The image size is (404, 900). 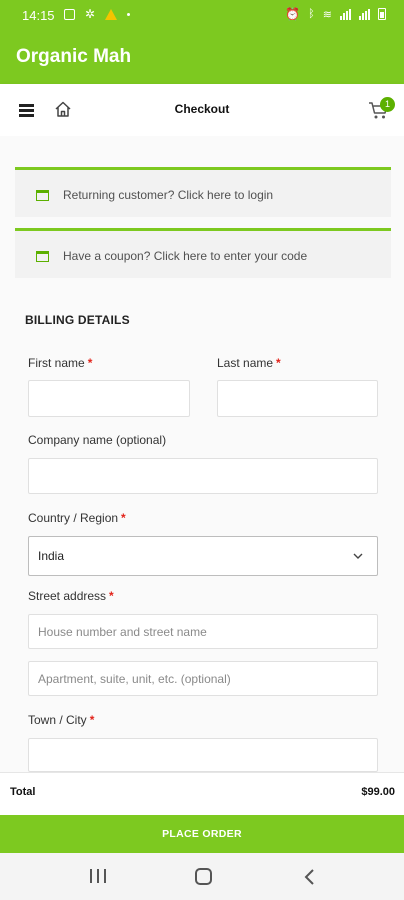 I want to click on returning-customer-link: Returning customer? Click here to login, so click(x=168, y=195).